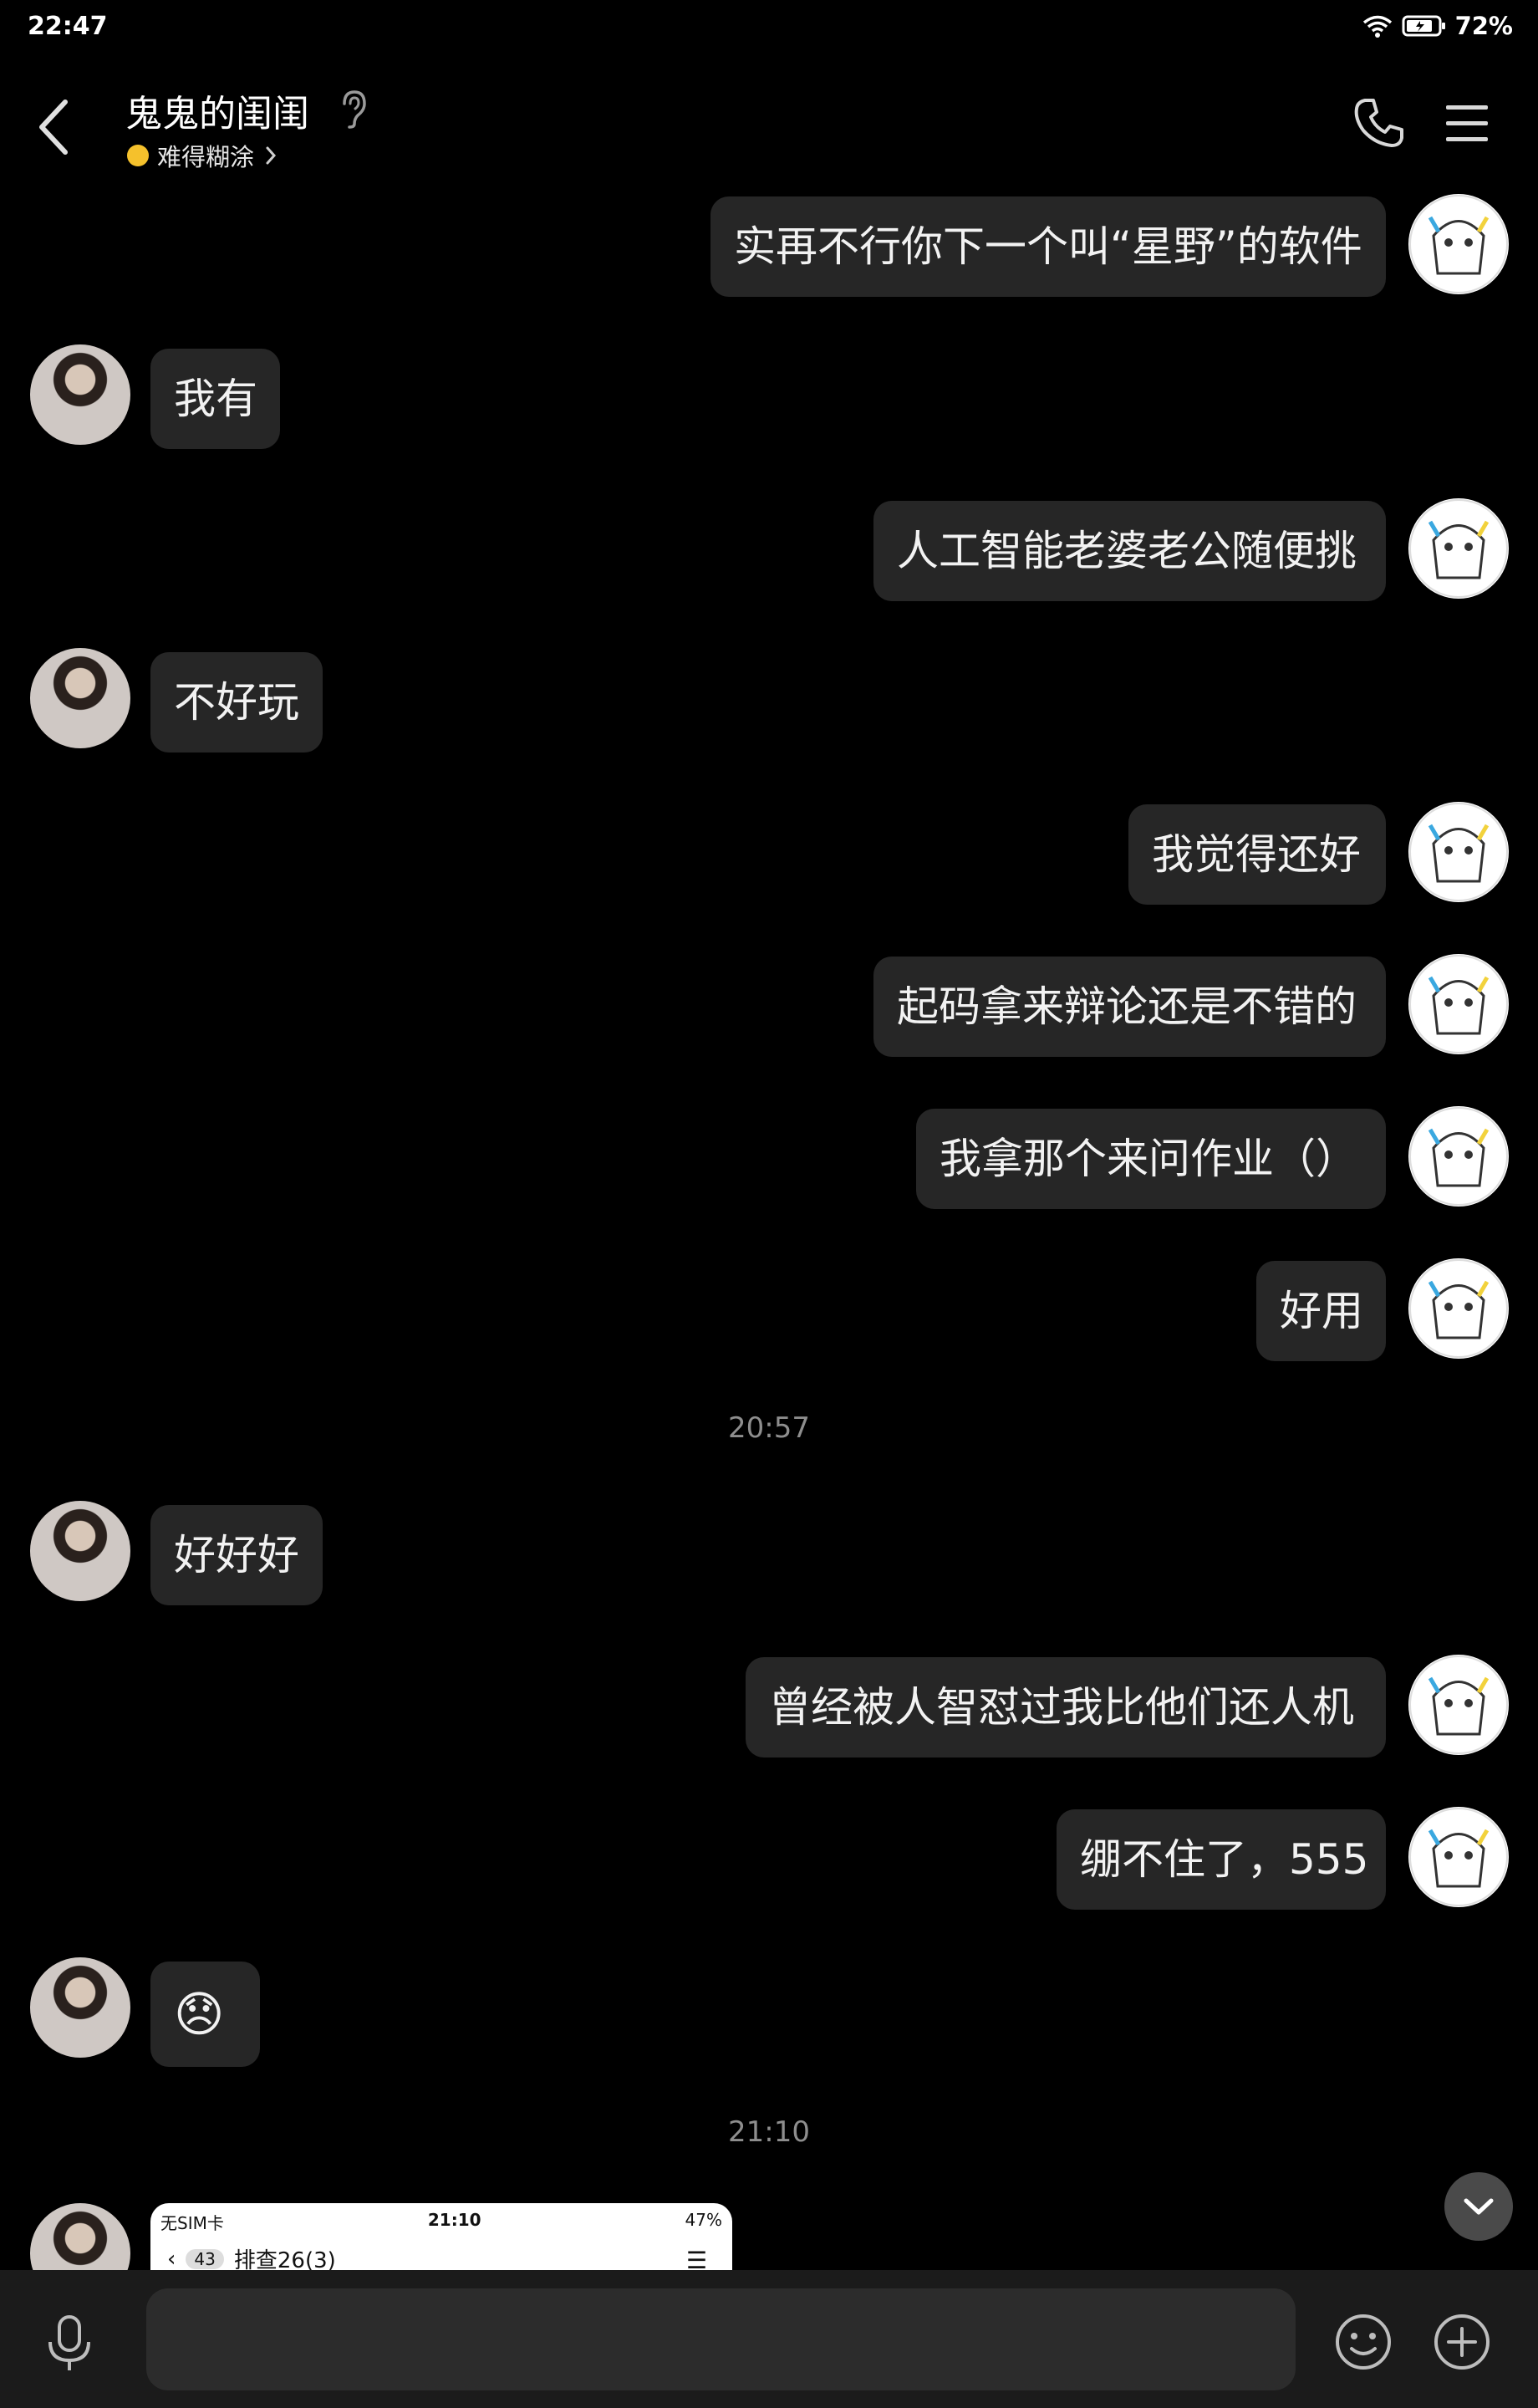  What do you see at coordinates (721, 2339) in the screenshot?
I see `message-input` at bounding box center [721, 2339].